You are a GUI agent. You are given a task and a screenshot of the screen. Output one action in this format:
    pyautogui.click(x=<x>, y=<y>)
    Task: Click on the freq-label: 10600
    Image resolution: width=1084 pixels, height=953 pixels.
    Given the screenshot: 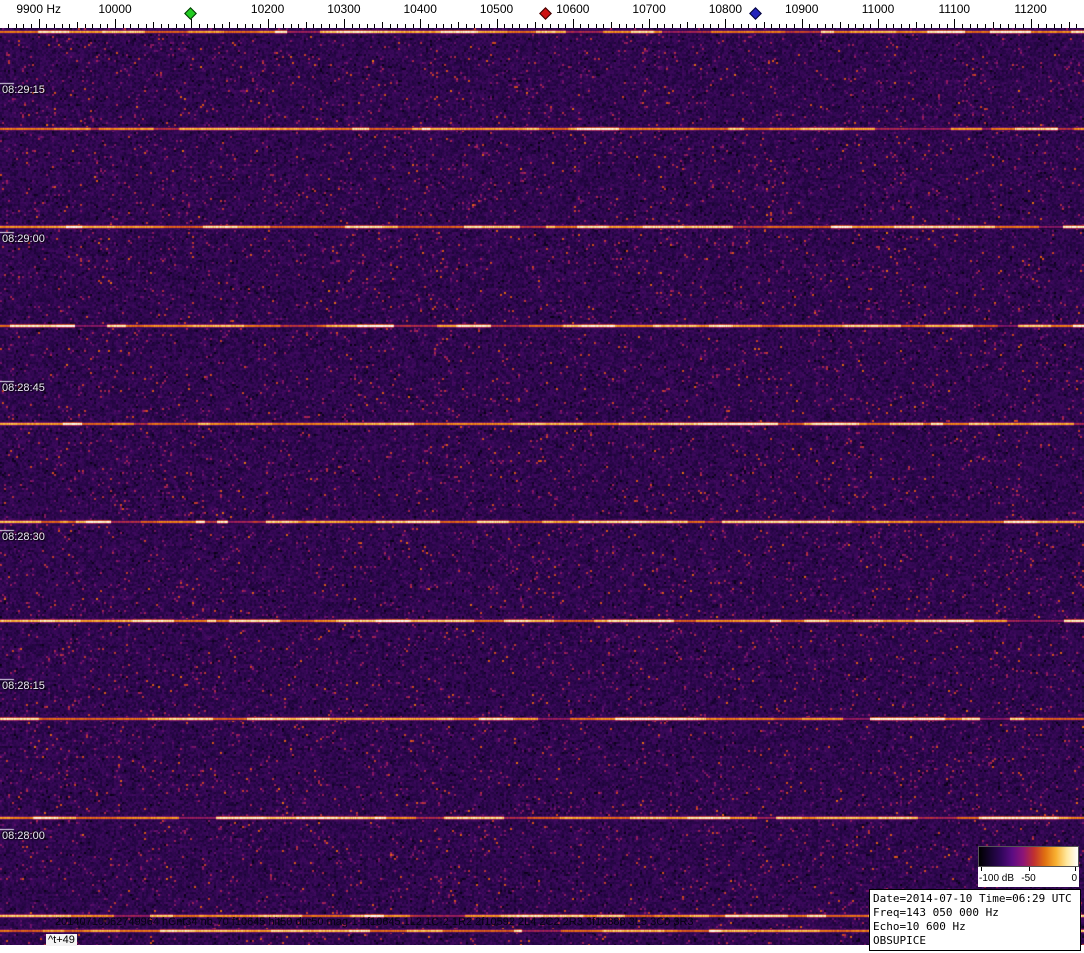 What is the action you would take?
    pyautogui.click(x=573, y=9)
    